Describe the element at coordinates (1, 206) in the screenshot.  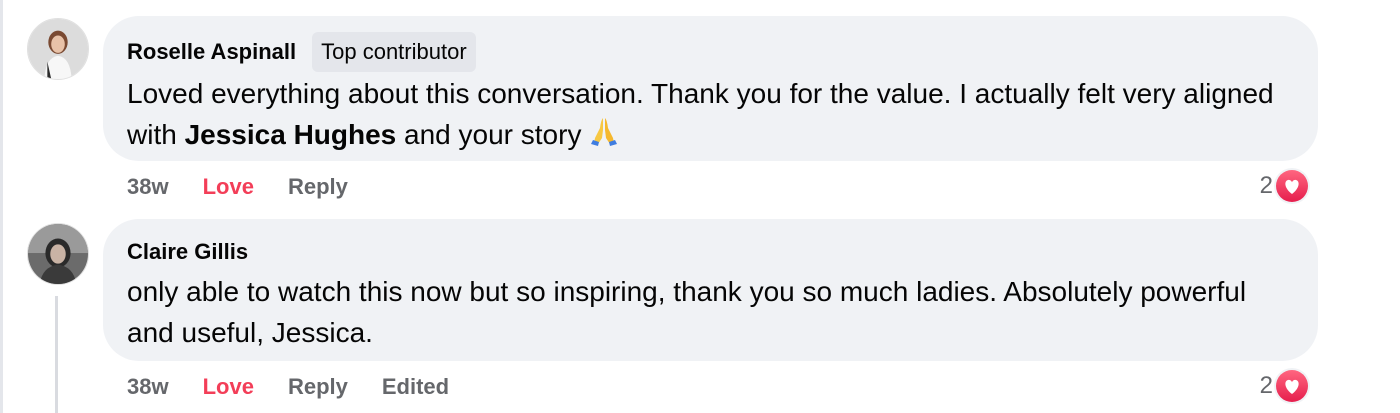
I see `panel-edge` at that location.